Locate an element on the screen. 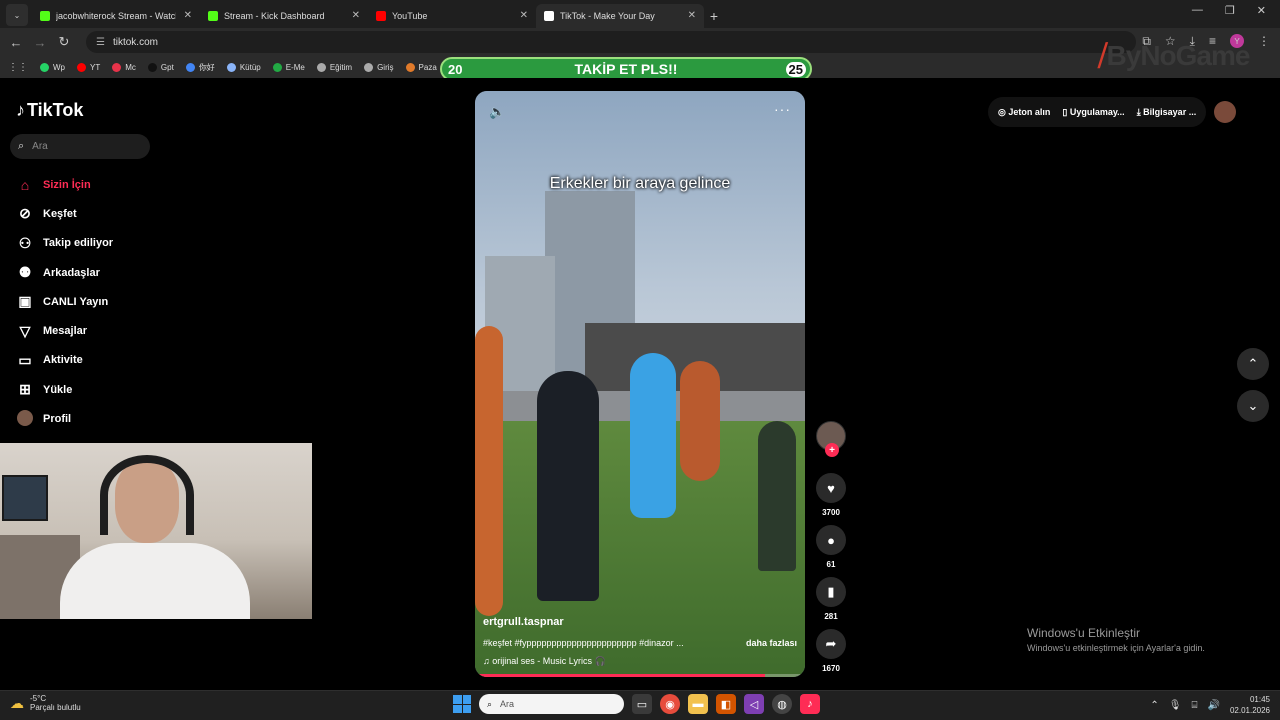 The width and height of the screenshot is (1280, 720). browser-tab-4: TikTok - Make Your Day ✕ is located at coordinates (620, 16).